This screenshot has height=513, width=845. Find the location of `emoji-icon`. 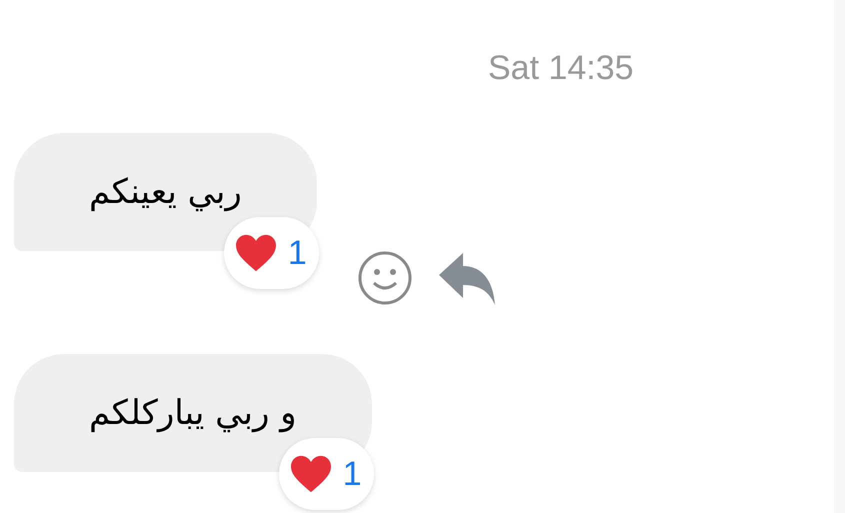

emoji-icon is located at coordinates (384, 278).